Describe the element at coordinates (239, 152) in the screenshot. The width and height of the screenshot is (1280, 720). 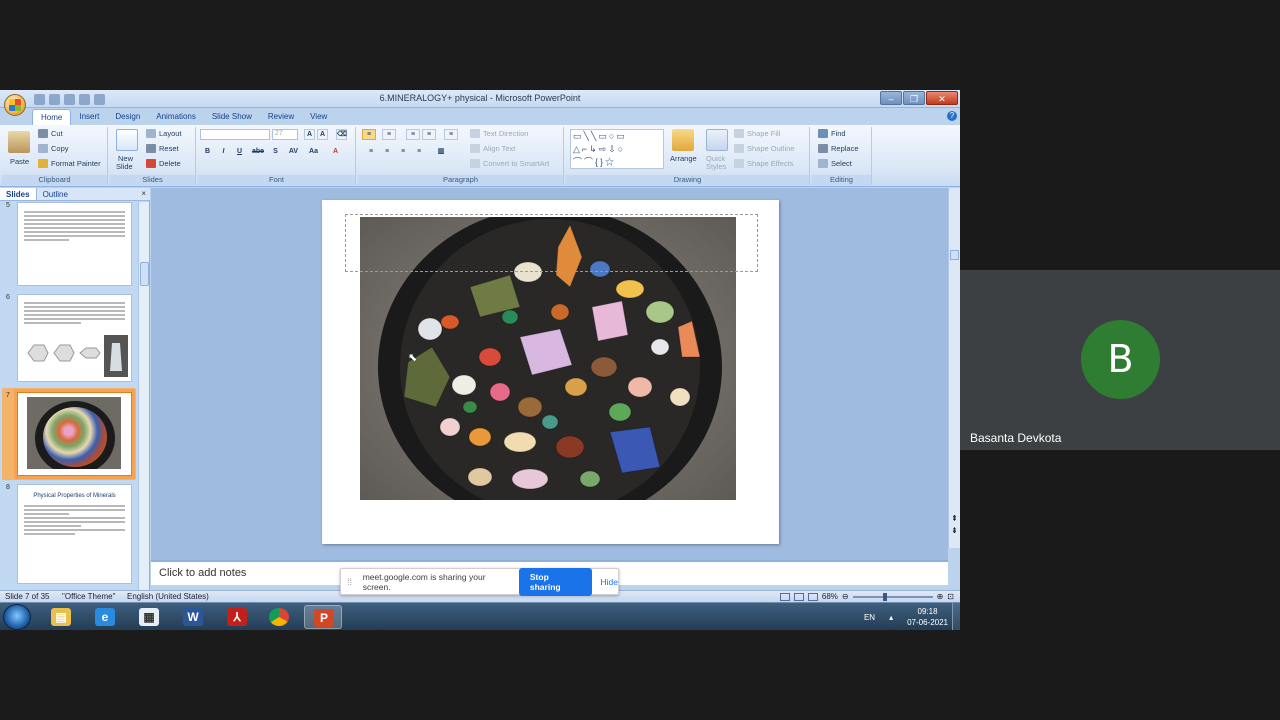
I see `underline-button: U` at that location.